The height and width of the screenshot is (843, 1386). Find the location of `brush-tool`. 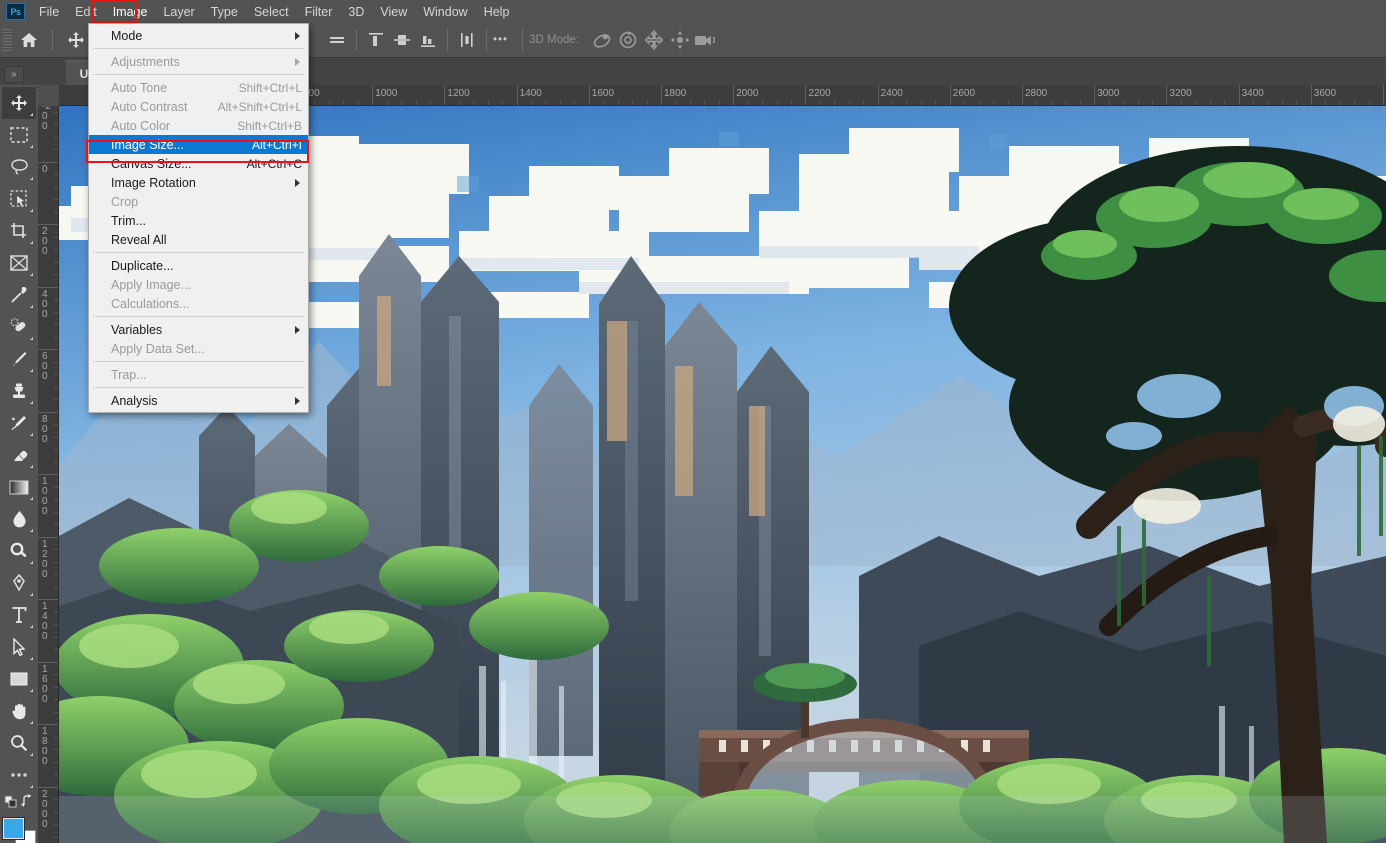

brush-tool is located at coordinates (19, 359).